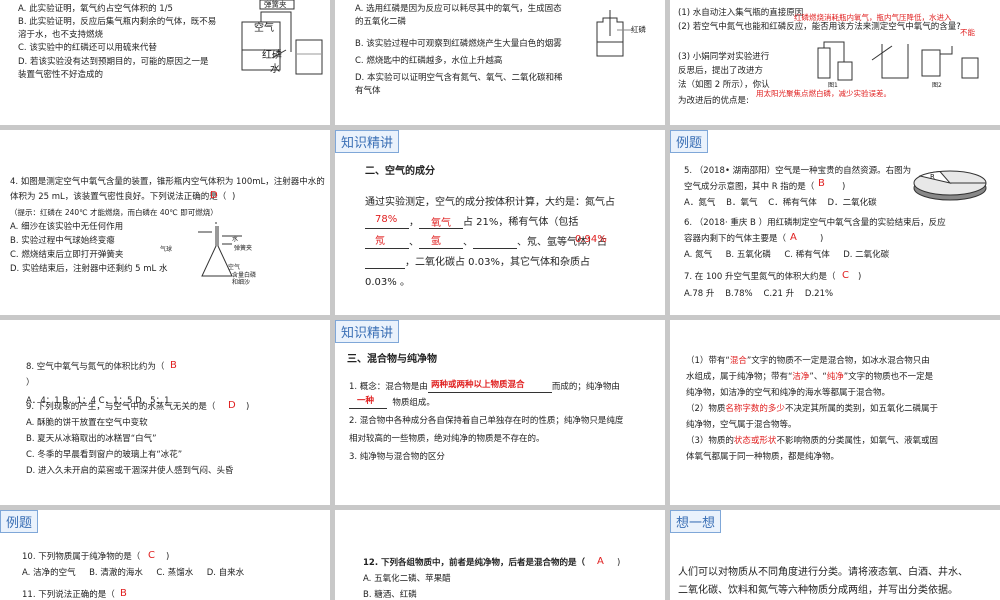 The image size is (1000, 600). Describe the element at coordinates (780, 203) in the screenshot. I see `option-row: A．氮气 B．氧气 C．稀有气体 D．二氧化碳` at that location.